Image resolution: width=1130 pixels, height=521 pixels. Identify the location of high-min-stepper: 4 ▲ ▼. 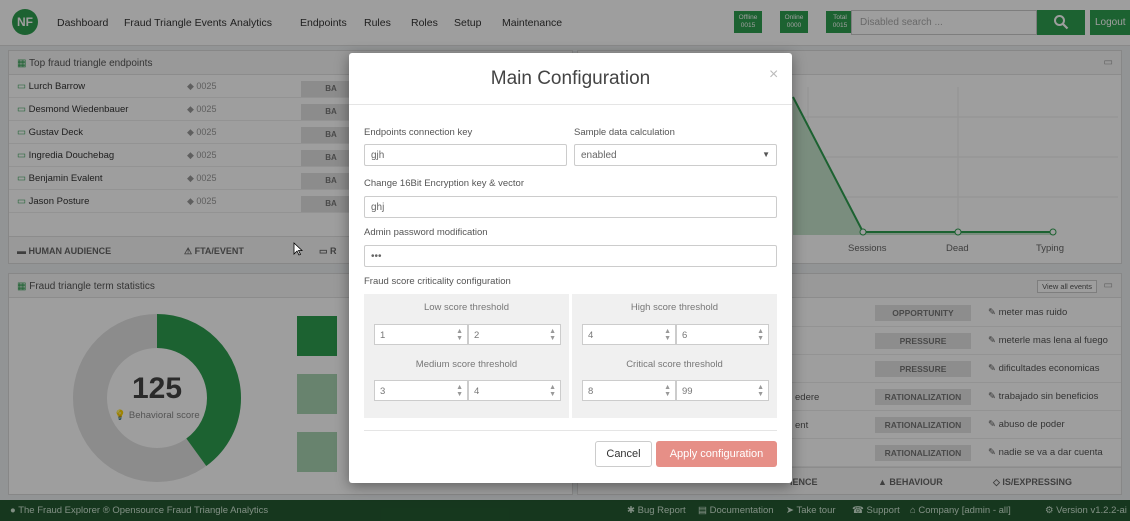
(629, 334).